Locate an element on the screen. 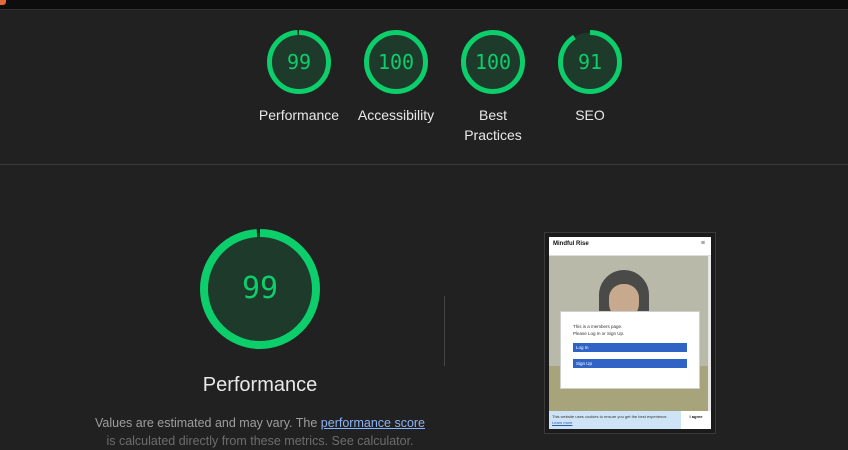  gauge-ring: 91 is located at coordinates (590, 62).